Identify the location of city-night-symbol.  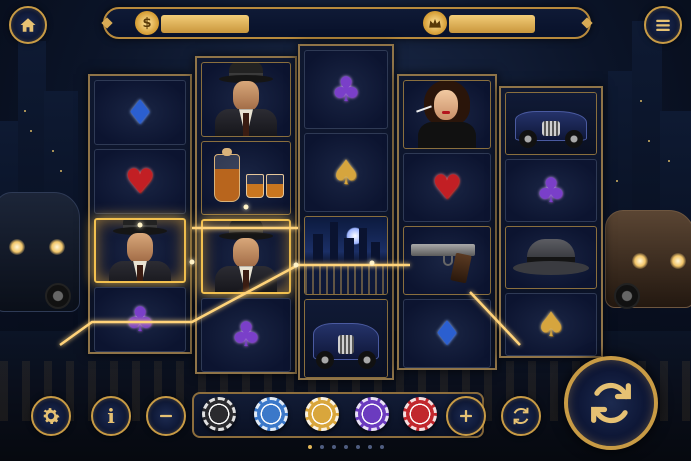
(346, 255).